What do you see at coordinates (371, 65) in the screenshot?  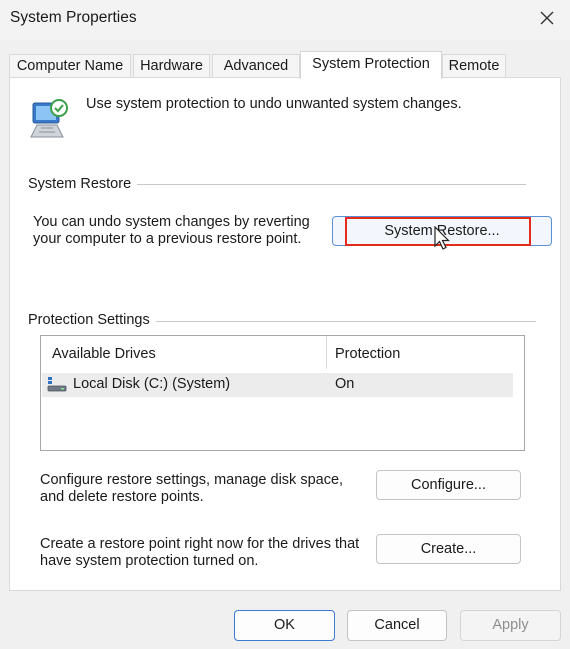 I see `tab-system-protection: System Protection` at bounding box center [371, 65].